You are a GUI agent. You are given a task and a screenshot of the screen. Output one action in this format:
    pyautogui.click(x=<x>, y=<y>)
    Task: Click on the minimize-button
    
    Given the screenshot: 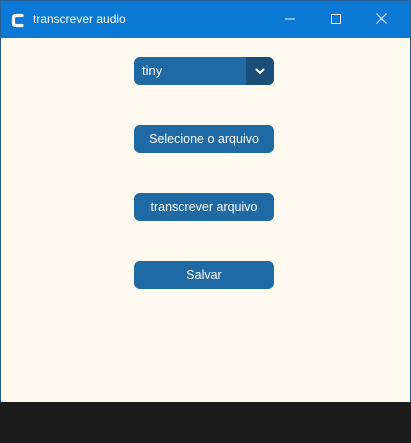 What is the action you would take?
    pyautogui.click(x=290, y=19)
    